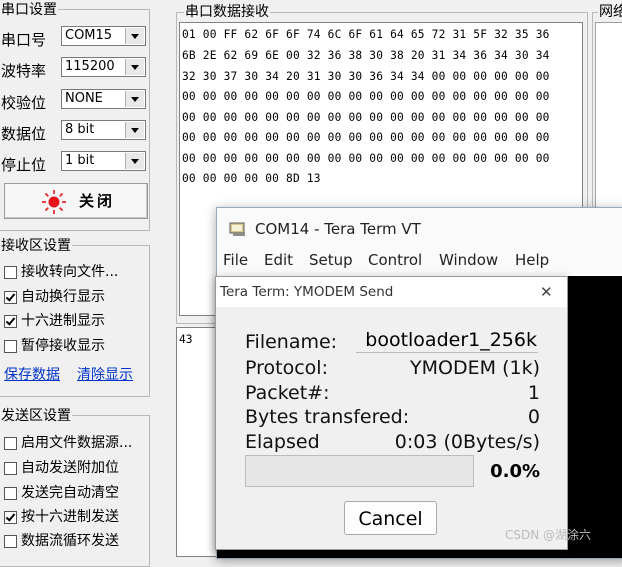 Image resolution: width=622 pixels, height=567 pixels. What do you see at coordinates (235, 260) in the screenshot?
I see `menu-file: File` at bounding box center [235, 260].